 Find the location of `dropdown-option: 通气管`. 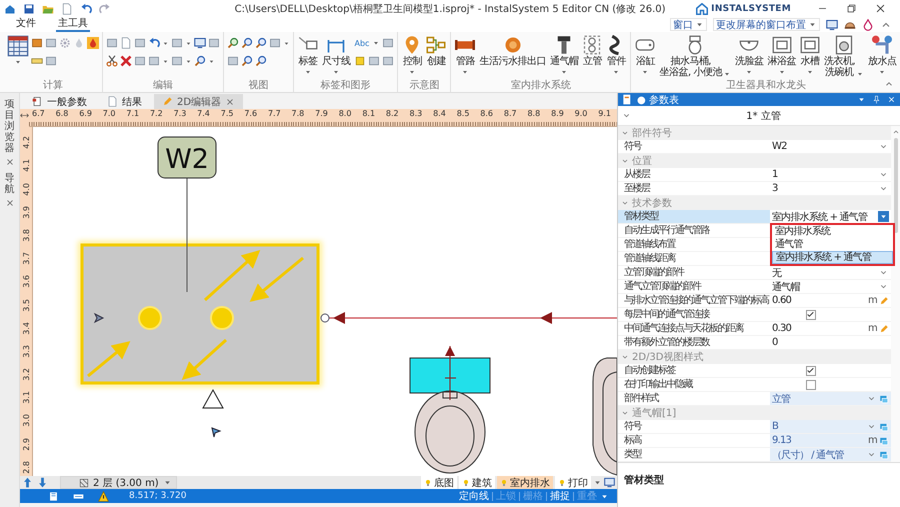

dropdown-option: 通气管 is located at coordinates (832, 244).